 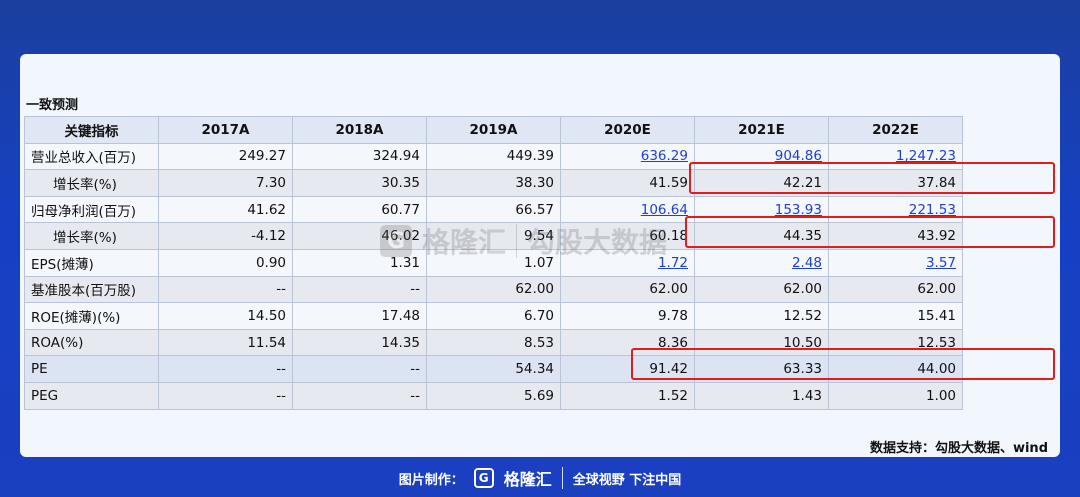 I want to click on table-row: ROE(摊薄)(%) 14.50 17.48 6.70 9.78 12.52 15.41, so click(x=493, y=316).